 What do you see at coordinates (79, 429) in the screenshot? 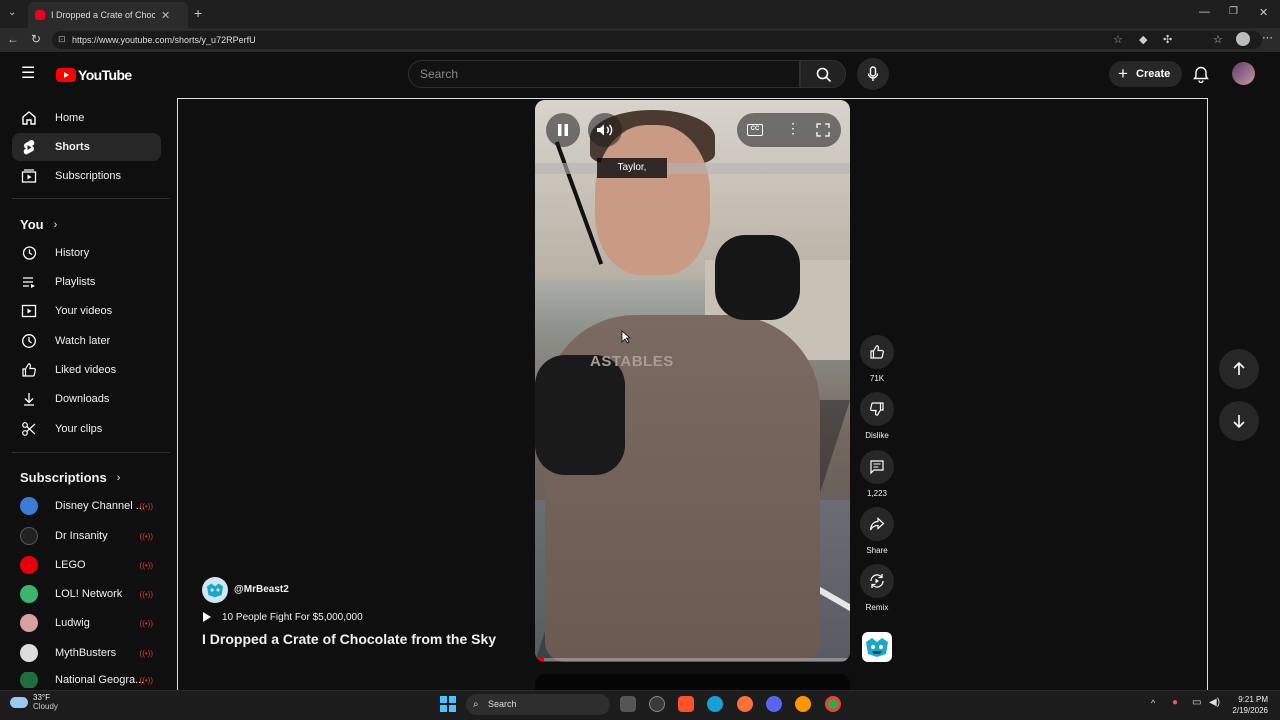
I see `sidebar-item-label: Your clips` at bounding box center [79, 429].